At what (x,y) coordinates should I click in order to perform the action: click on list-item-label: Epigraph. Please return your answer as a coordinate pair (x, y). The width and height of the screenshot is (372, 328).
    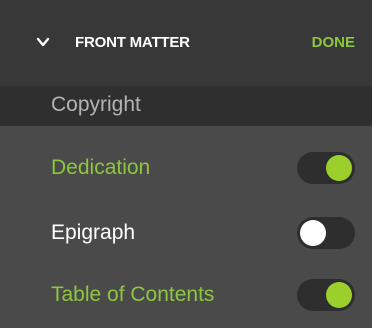
    Looking at the image, I should click on (93, 232).